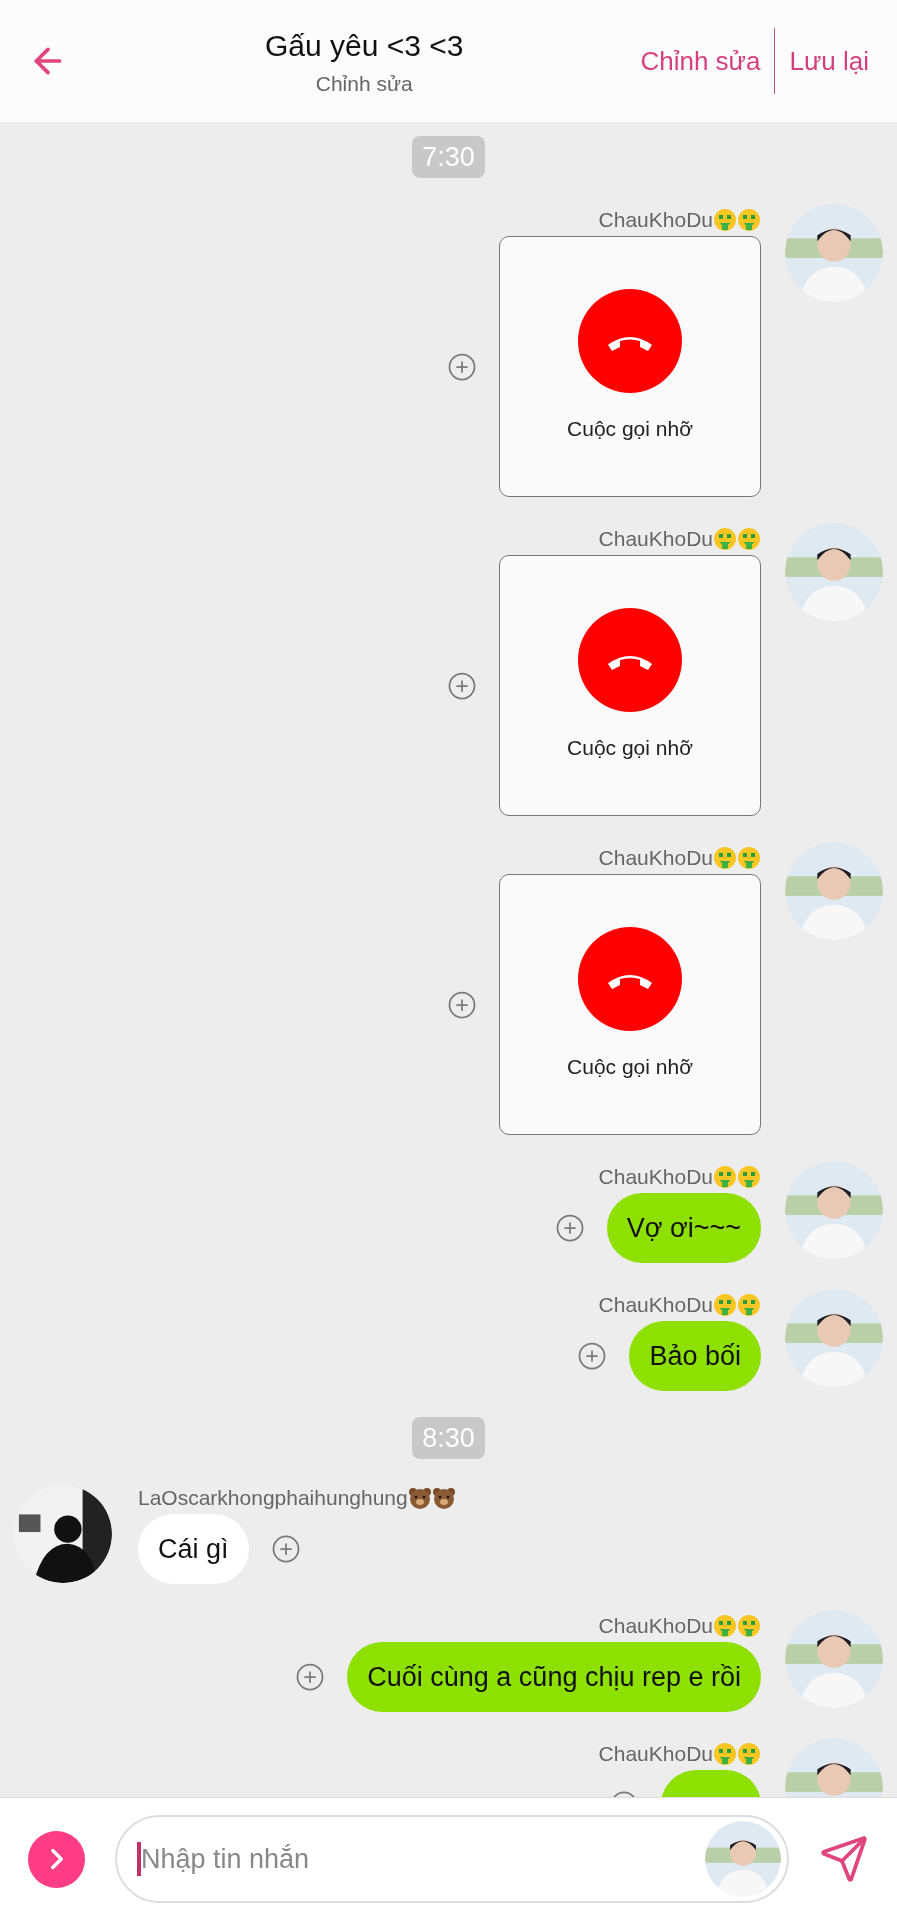 The image size is (897, 1920). Describe the element at coordinates (423, 1859) in the screenshot. I see `message-input: Nhập tin nhắn` at that location.